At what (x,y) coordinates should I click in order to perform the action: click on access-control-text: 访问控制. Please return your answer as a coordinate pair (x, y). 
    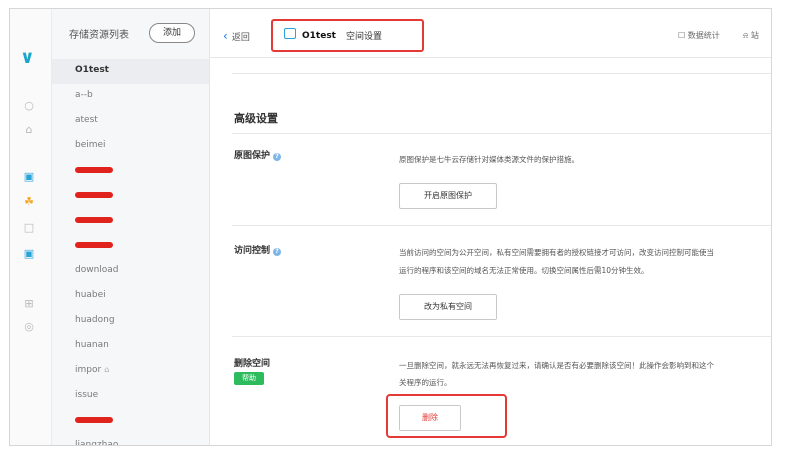
    Looking at the image, I should click on (252, 251).